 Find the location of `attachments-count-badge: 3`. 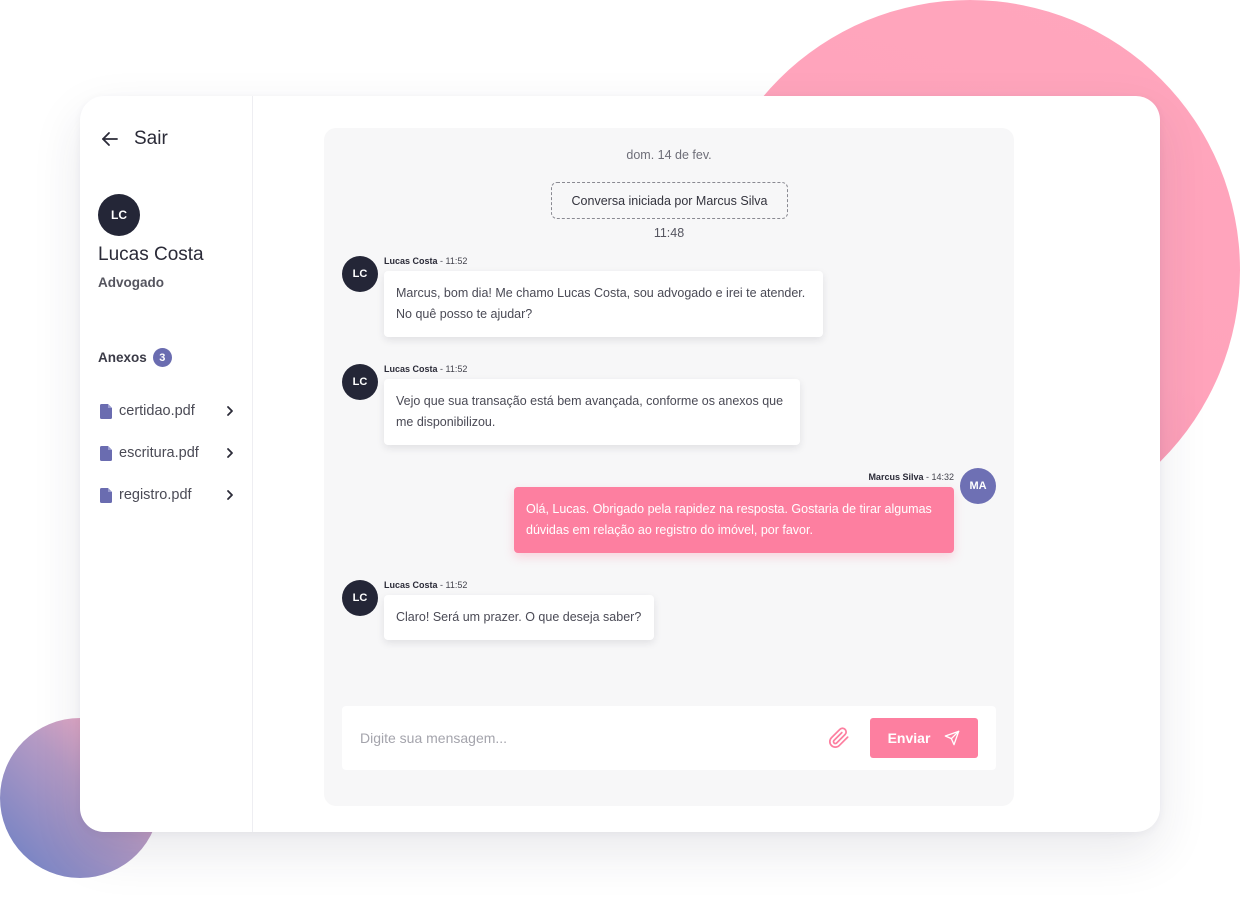

attachments-count-badge: 3 is located at coordinates (162, 357).